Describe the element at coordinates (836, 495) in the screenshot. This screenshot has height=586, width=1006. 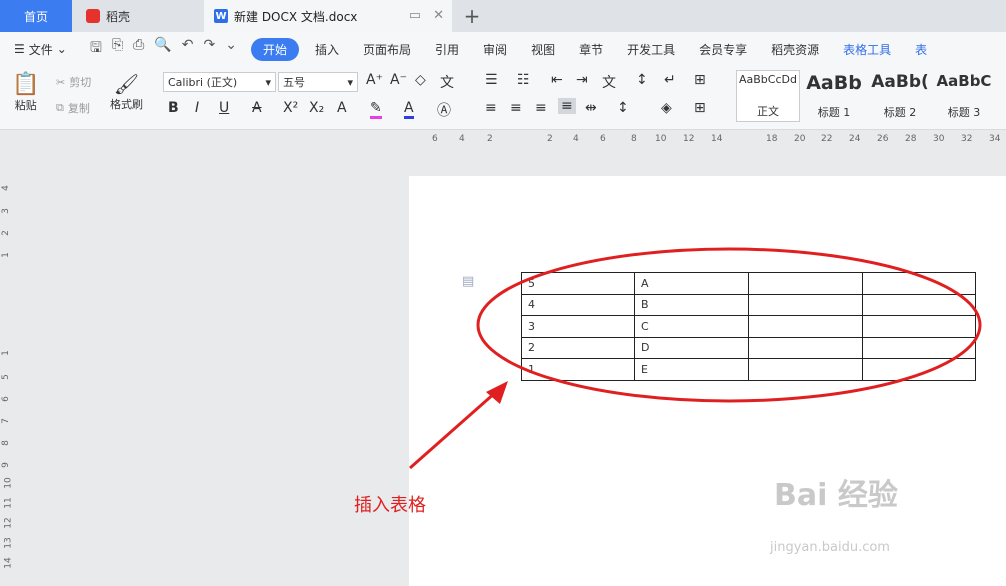
I see `baidu-watermark: Bai 经验` at that location.